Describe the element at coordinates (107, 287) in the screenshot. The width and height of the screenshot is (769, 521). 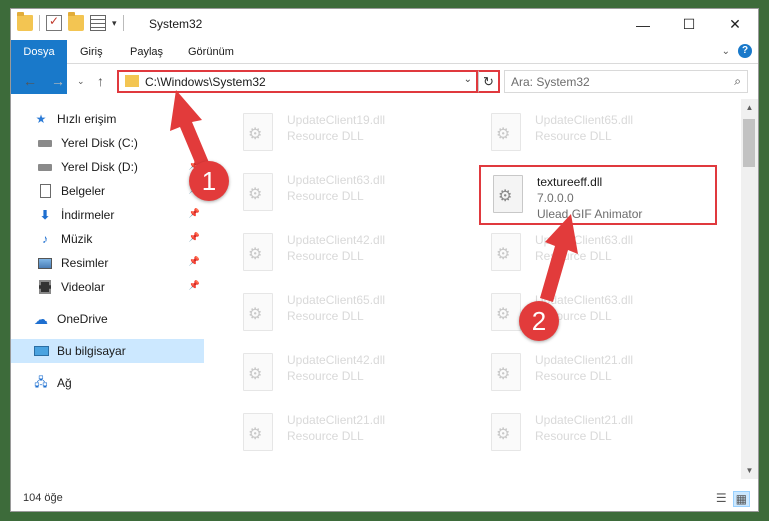
I see `sidebar-item-videos: Videolar 📌` at that location.